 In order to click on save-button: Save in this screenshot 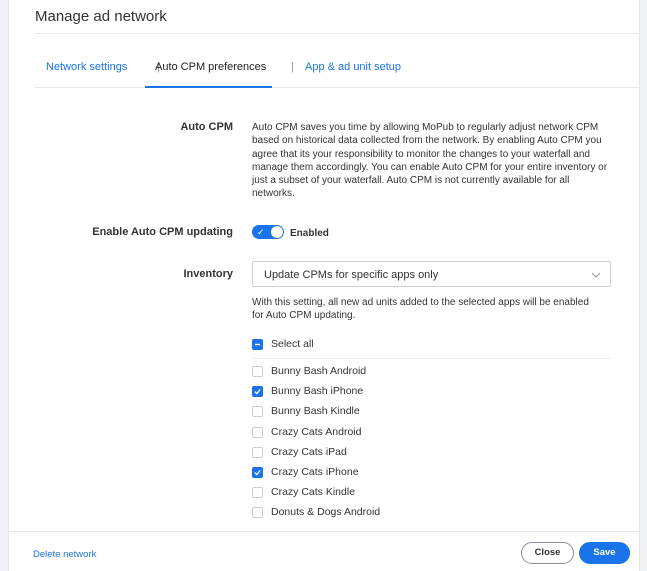, I will do `click(604, 553)`.